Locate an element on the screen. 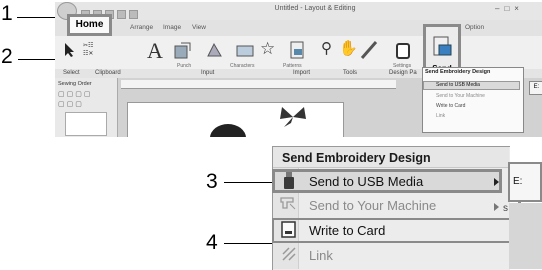 The image size is (542, 270). qat-undo-icon is located at coordinates (121, 14).